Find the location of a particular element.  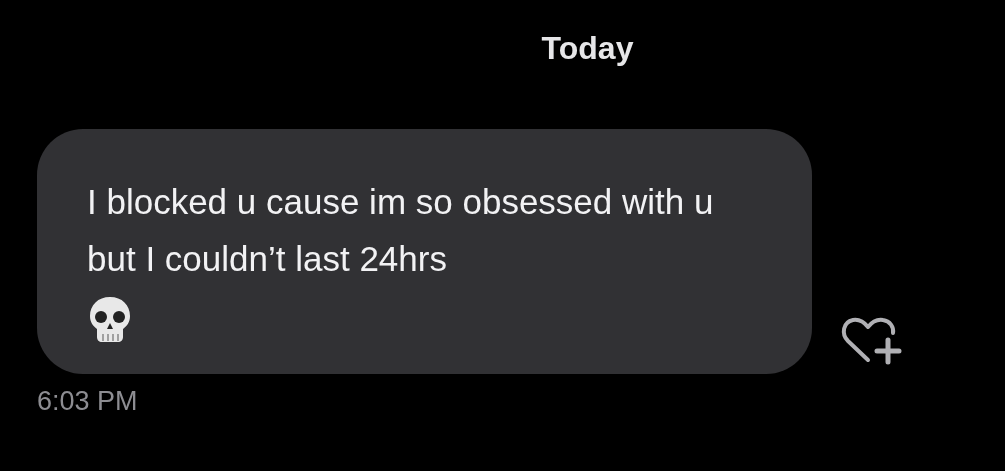

message-time: 6:03 PM is located at coordinates (87, 401).